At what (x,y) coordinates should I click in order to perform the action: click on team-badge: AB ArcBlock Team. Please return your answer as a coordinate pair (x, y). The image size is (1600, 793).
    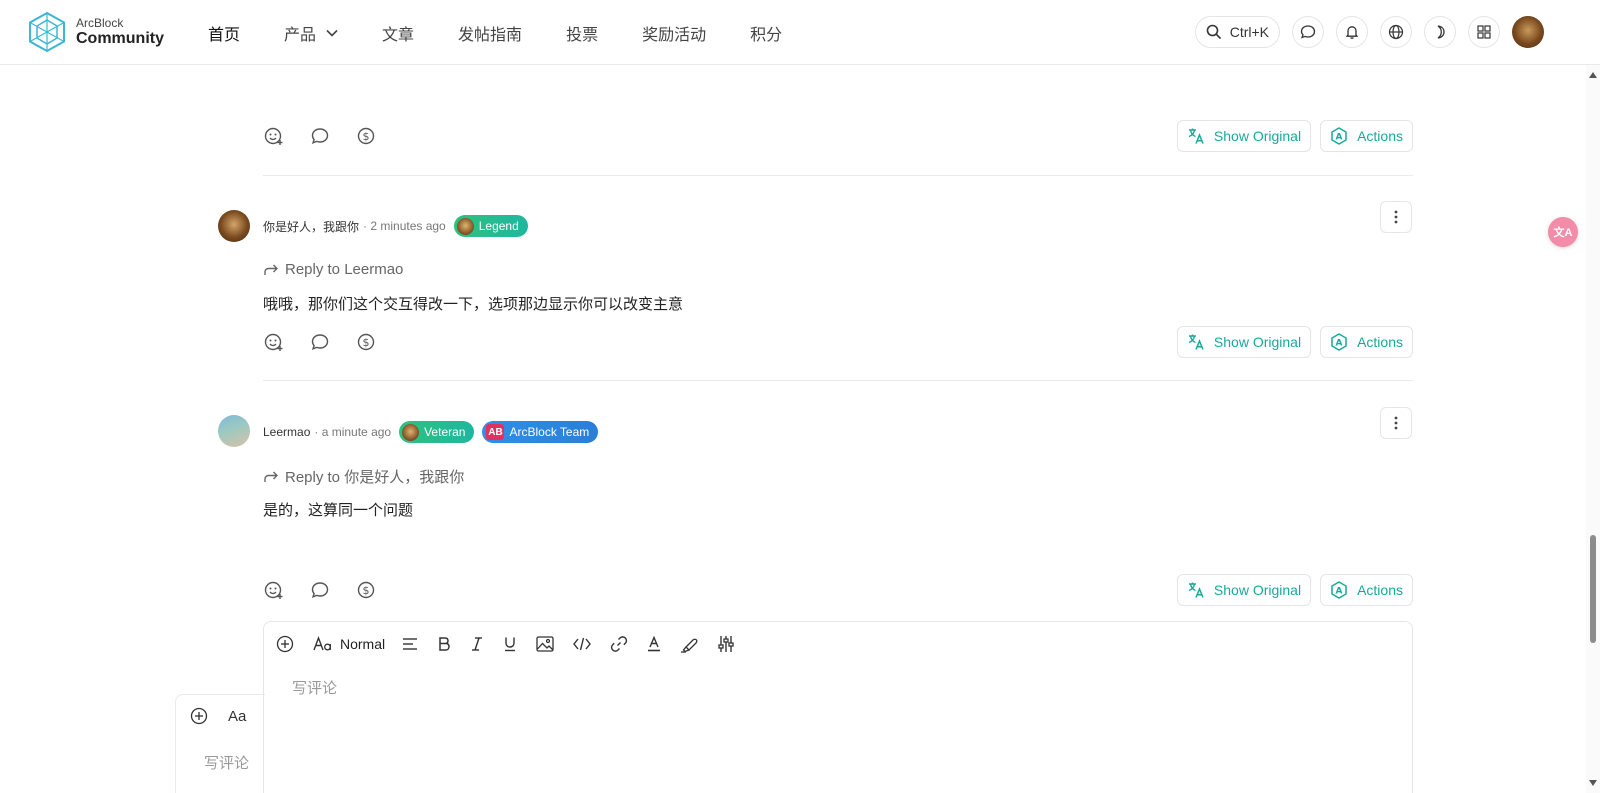
    Looking at the image, I should click on (540, 432).